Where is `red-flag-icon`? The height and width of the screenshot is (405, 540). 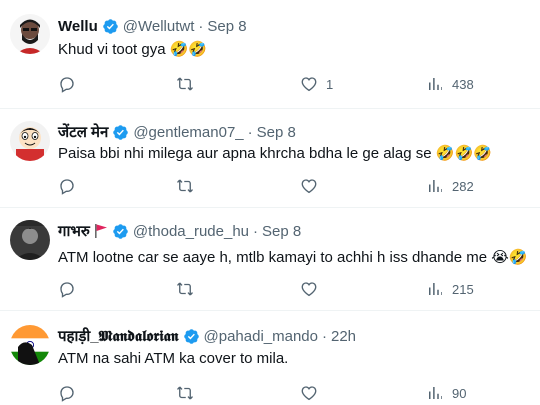 red-flag-icon is located at coordinates (101, 231).